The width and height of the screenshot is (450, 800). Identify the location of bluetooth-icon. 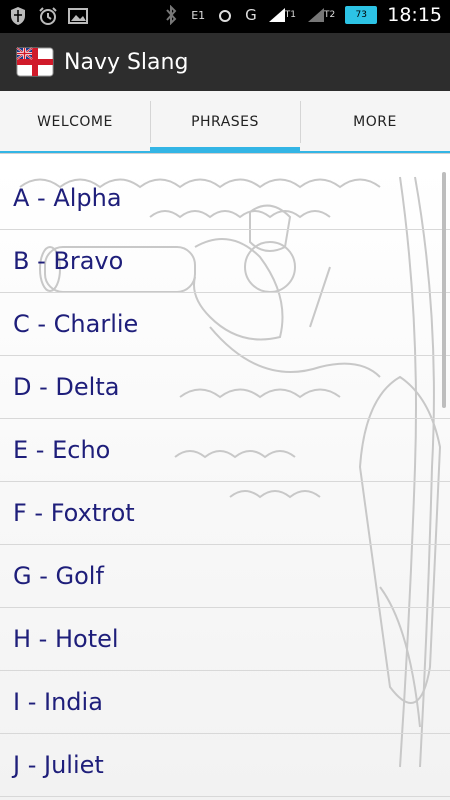
(171, 15).